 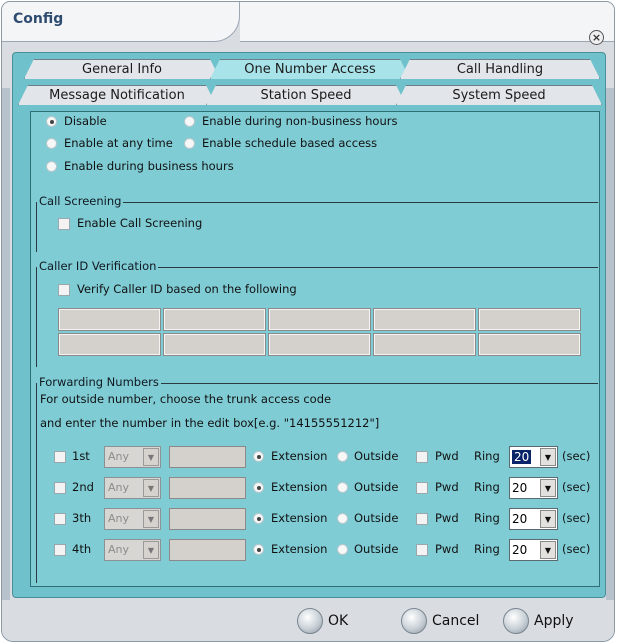 What do you see at coordinates (258, 456) in the screenshot?
I see `forward-1st-extension-radio` at bounding box center [258, 456].